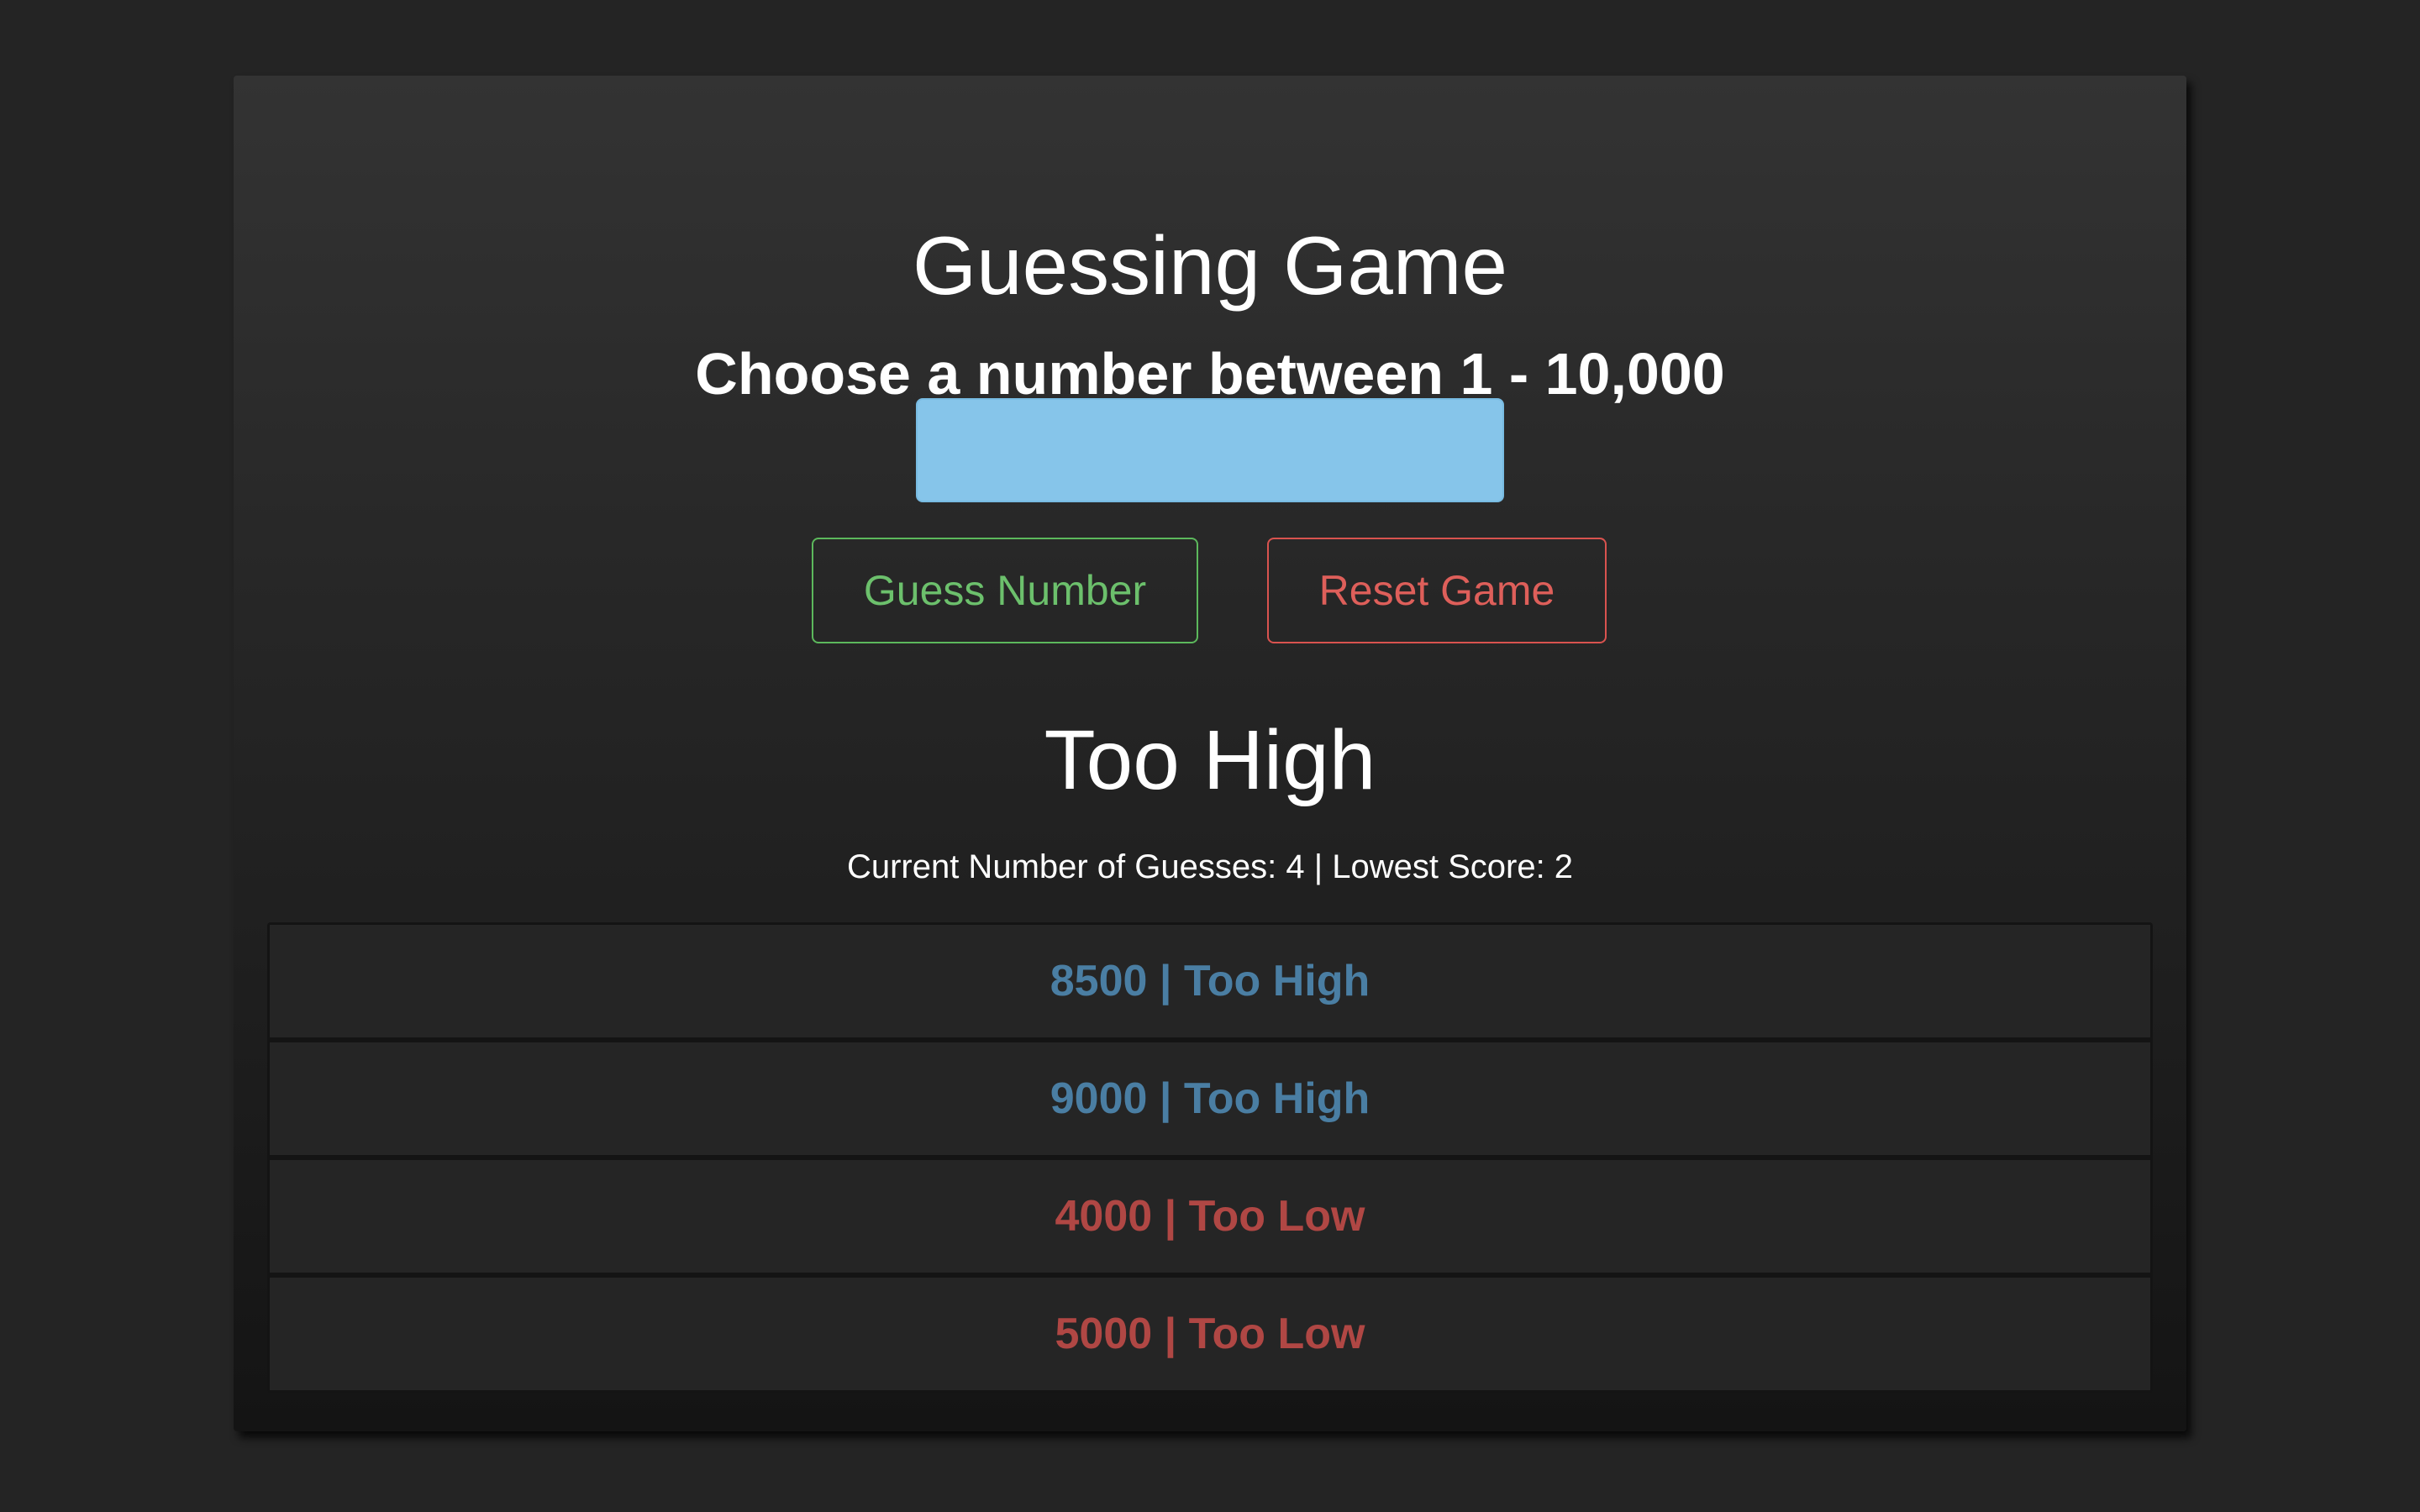 This screenshot has width=2420, height=1512. What do you see at coordinates (1210, 1216) in the screenshot?
I see `history-item: 4000 | Too Low` at bounding box center [1210, 1216].